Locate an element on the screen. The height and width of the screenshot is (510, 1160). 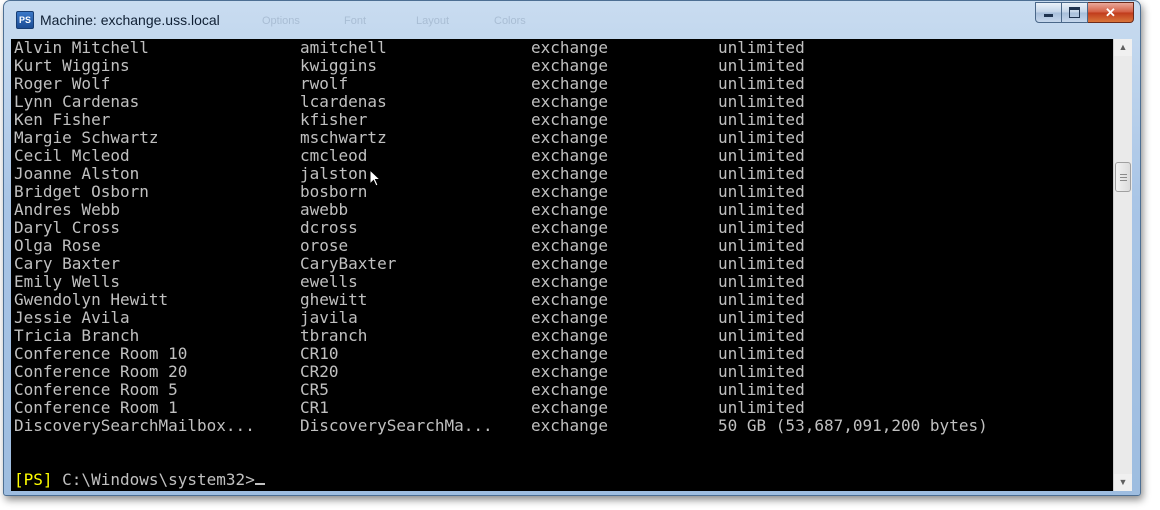
mailbox-name: Emily Wells is located at coordinates (67, 281).